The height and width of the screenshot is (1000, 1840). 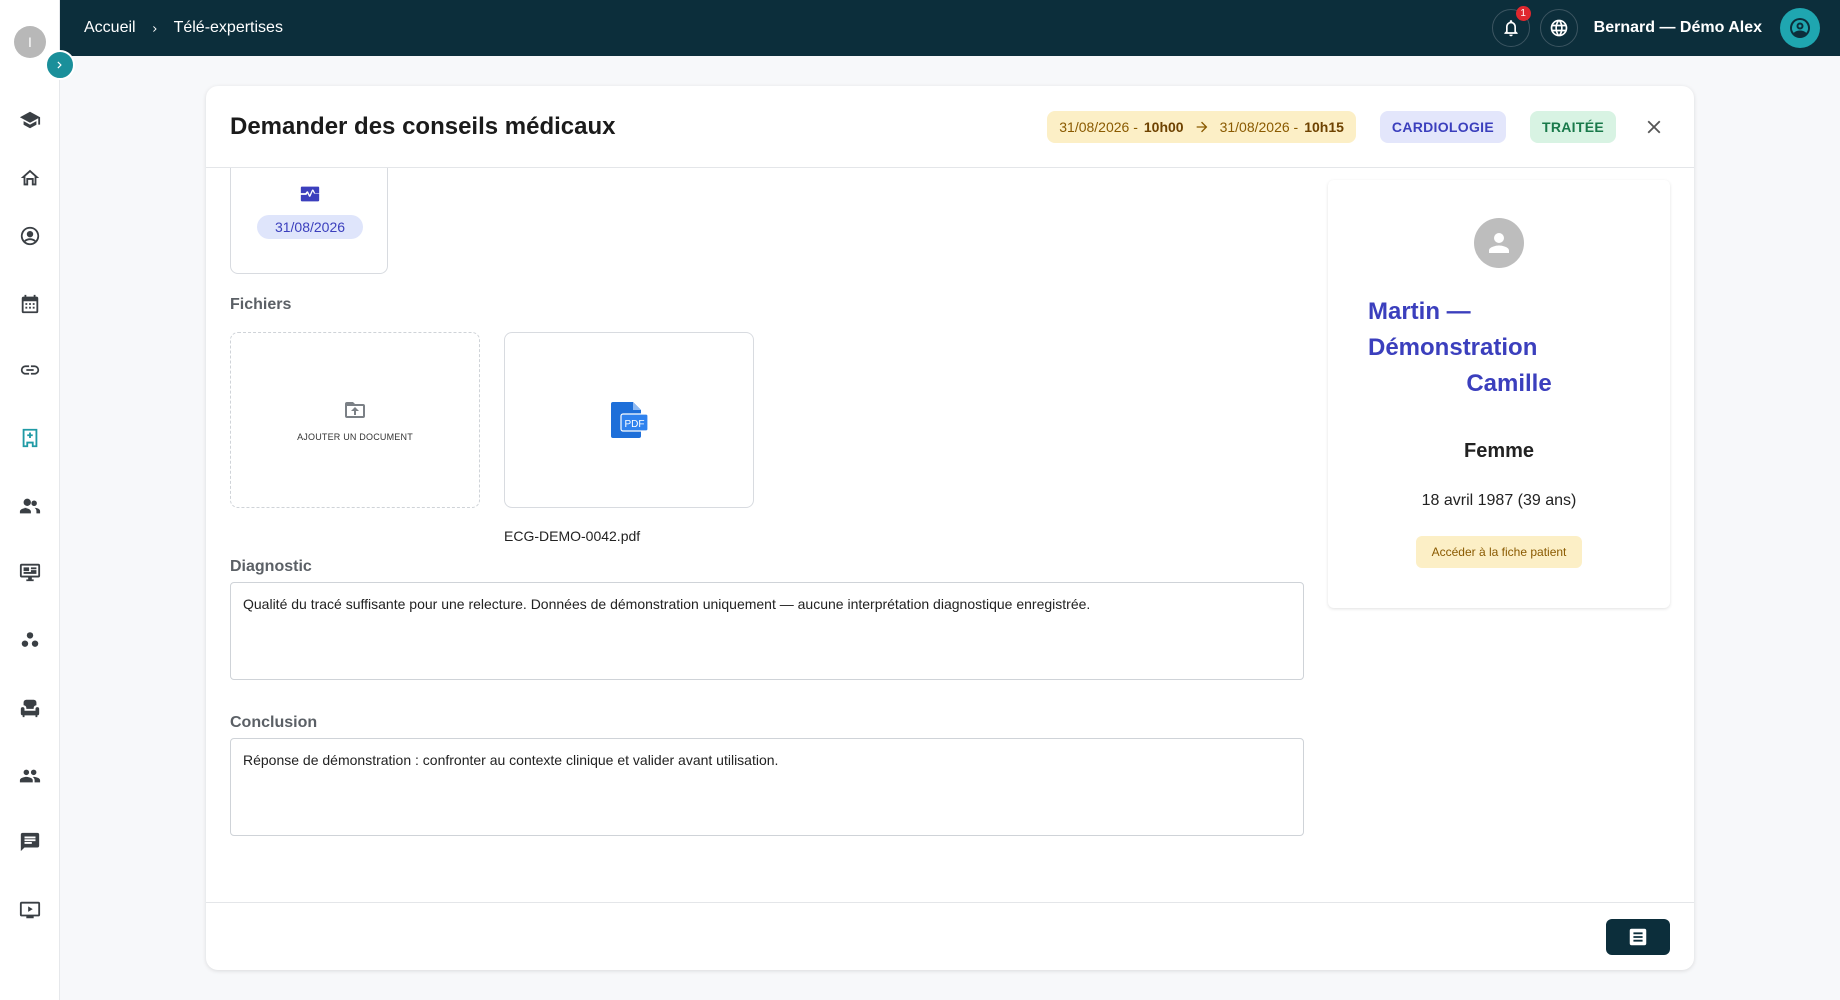 I want to click on sidebar-toggle-button, so click(x=60, y=65).